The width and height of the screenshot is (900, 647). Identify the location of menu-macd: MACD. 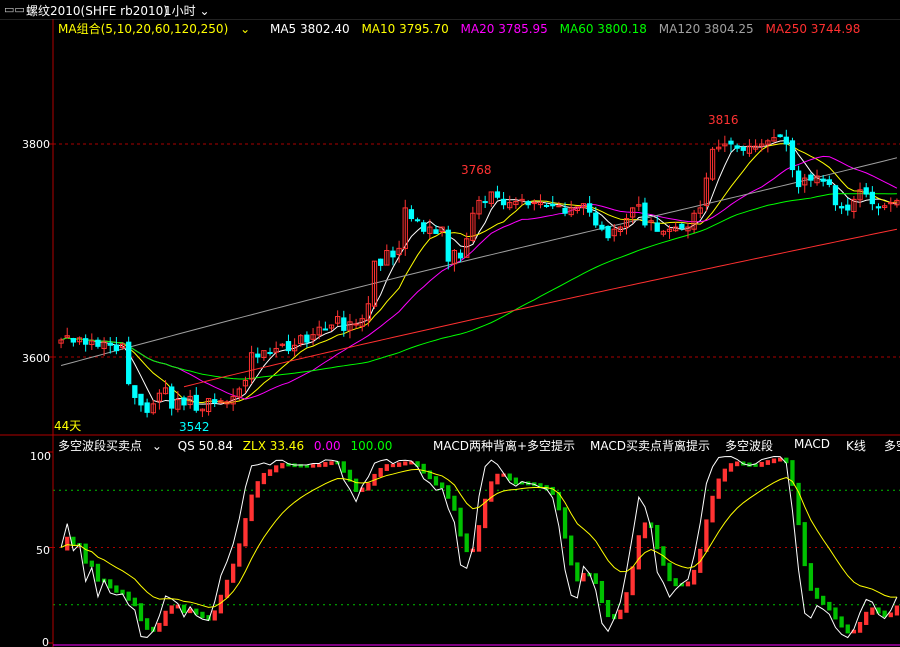
(812, 444).